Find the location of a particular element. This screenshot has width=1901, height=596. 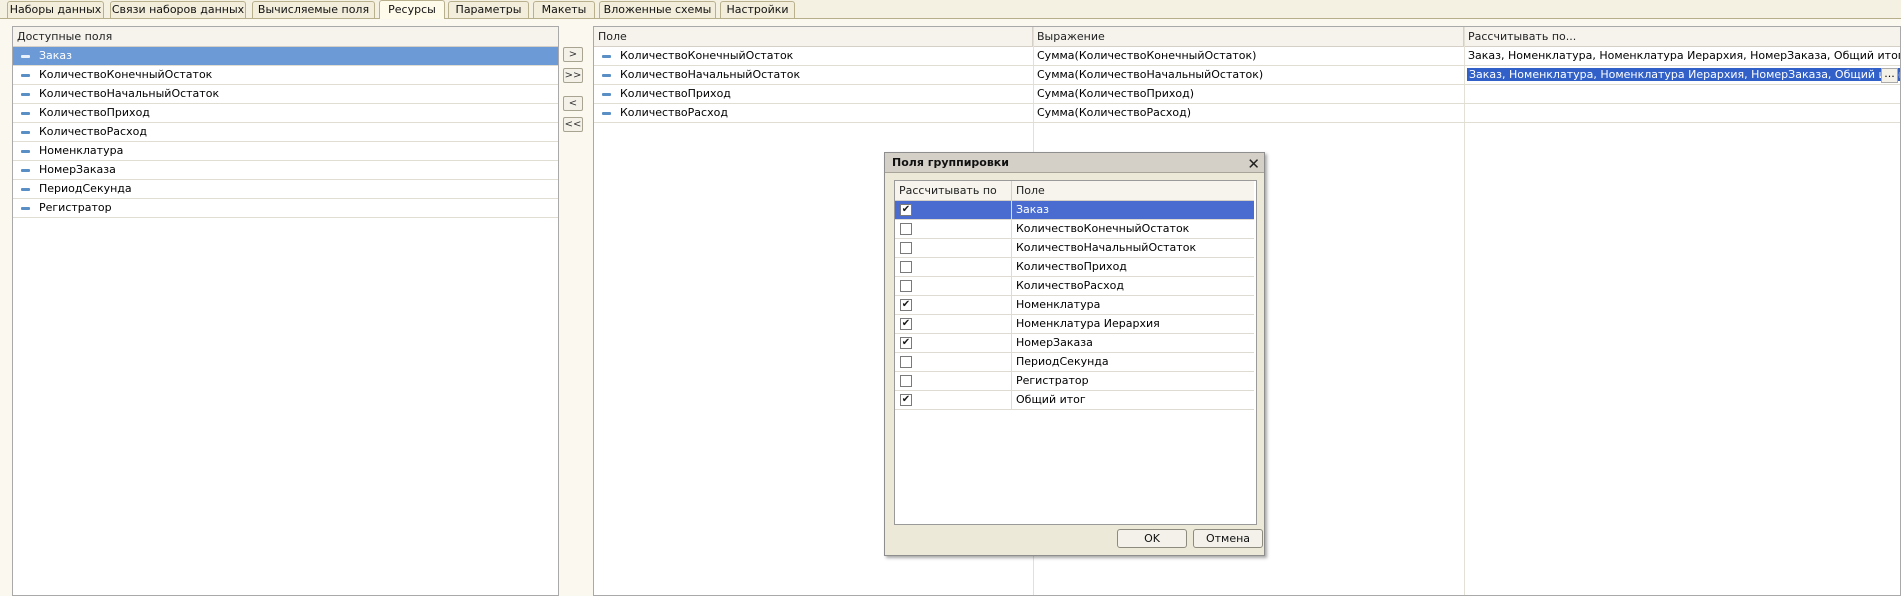

table-row: КоличествоНачальныйОстаток is located at coordinates (1074, 248).